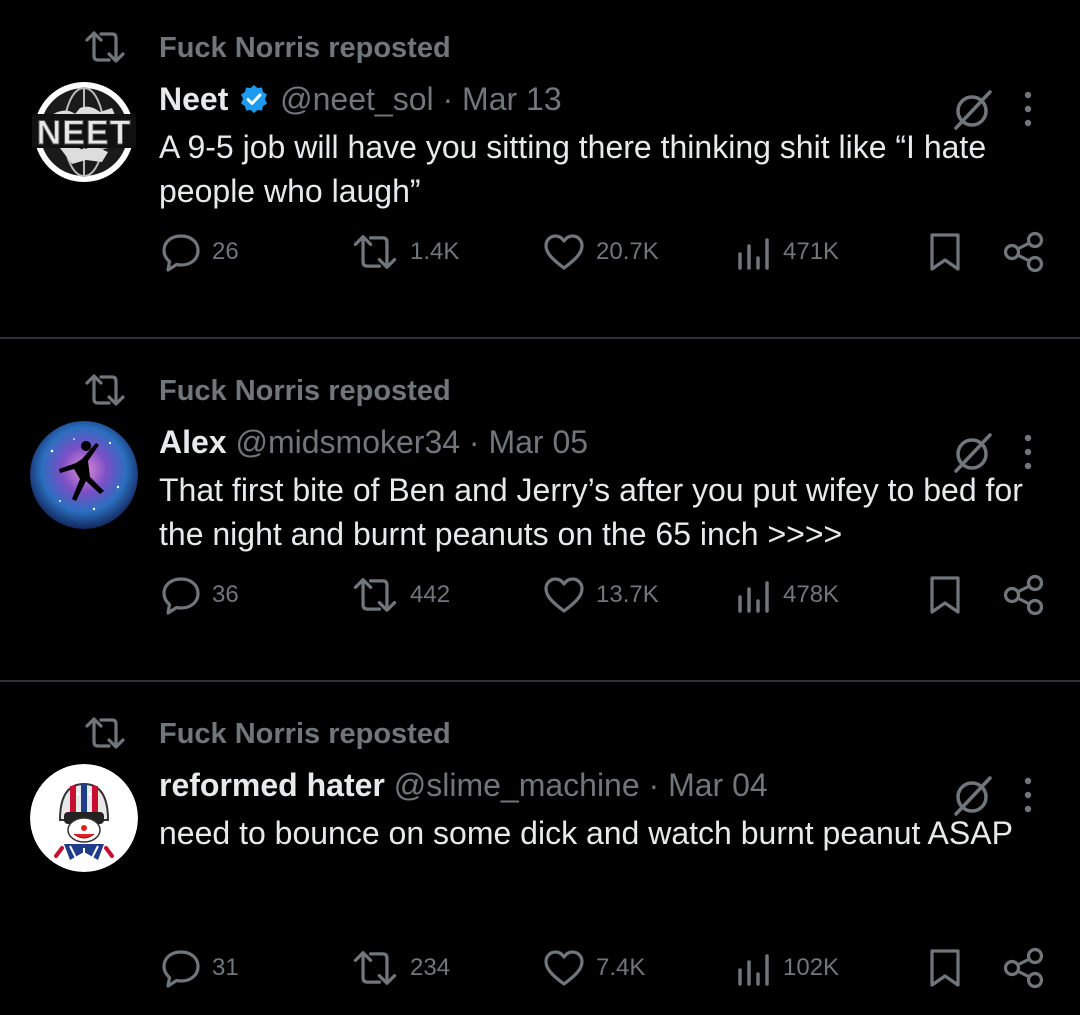 Image resolution: width=1080 pixels, height=1015 pixels. I want to click on like-button: 7.4K, so click(593, 968).